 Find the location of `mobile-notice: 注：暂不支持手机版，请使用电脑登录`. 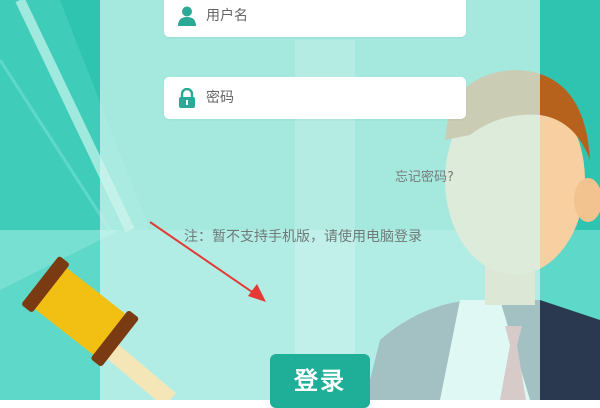

mobile-notice: 注：暂不支持手机版，请使用电脑登录 is located at coordinates (303, 237).